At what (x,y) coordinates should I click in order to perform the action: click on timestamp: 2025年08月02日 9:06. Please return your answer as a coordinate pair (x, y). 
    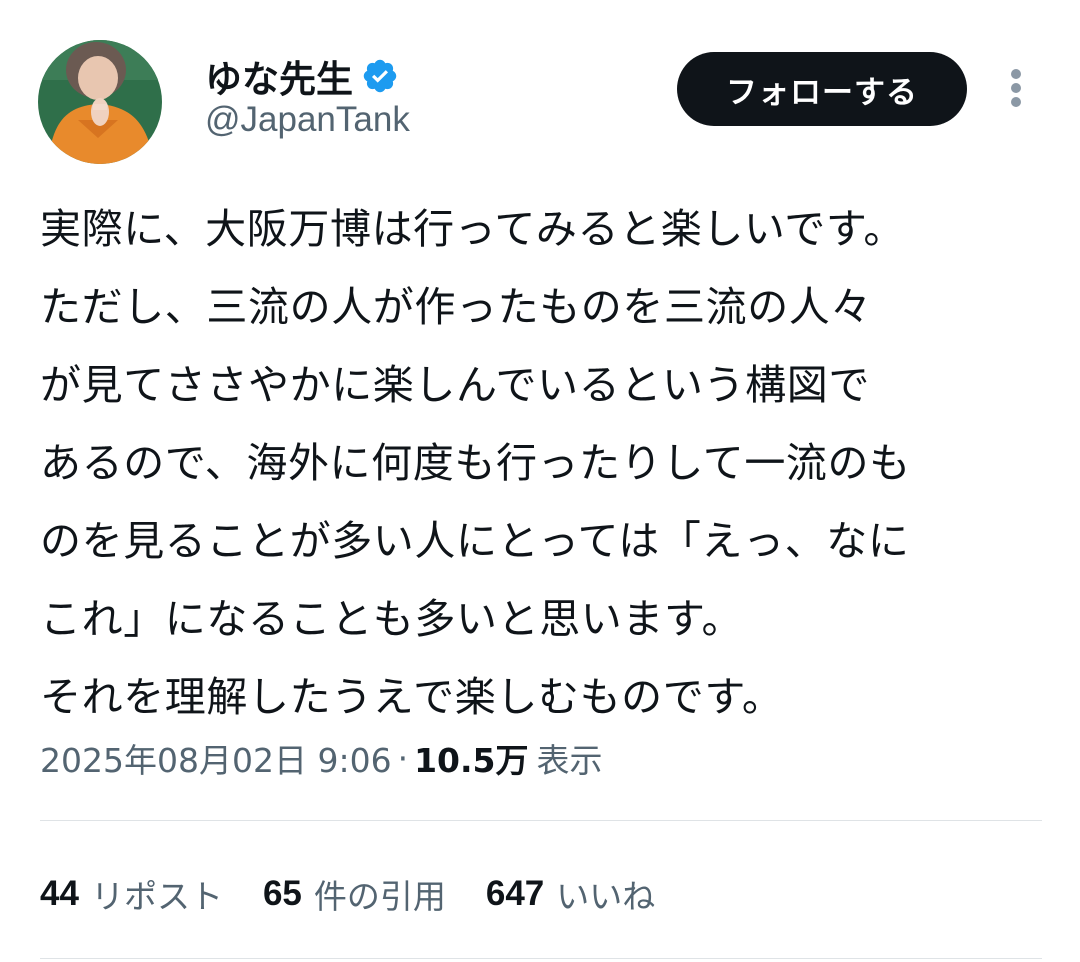
    Looking at the image, I should click on (216, 758).